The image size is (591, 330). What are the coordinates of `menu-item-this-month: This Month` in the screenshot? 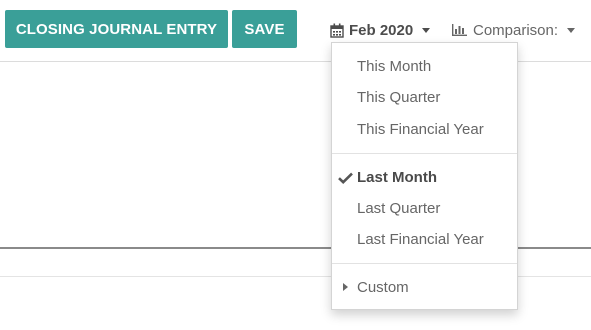 It's located at (394, 66).